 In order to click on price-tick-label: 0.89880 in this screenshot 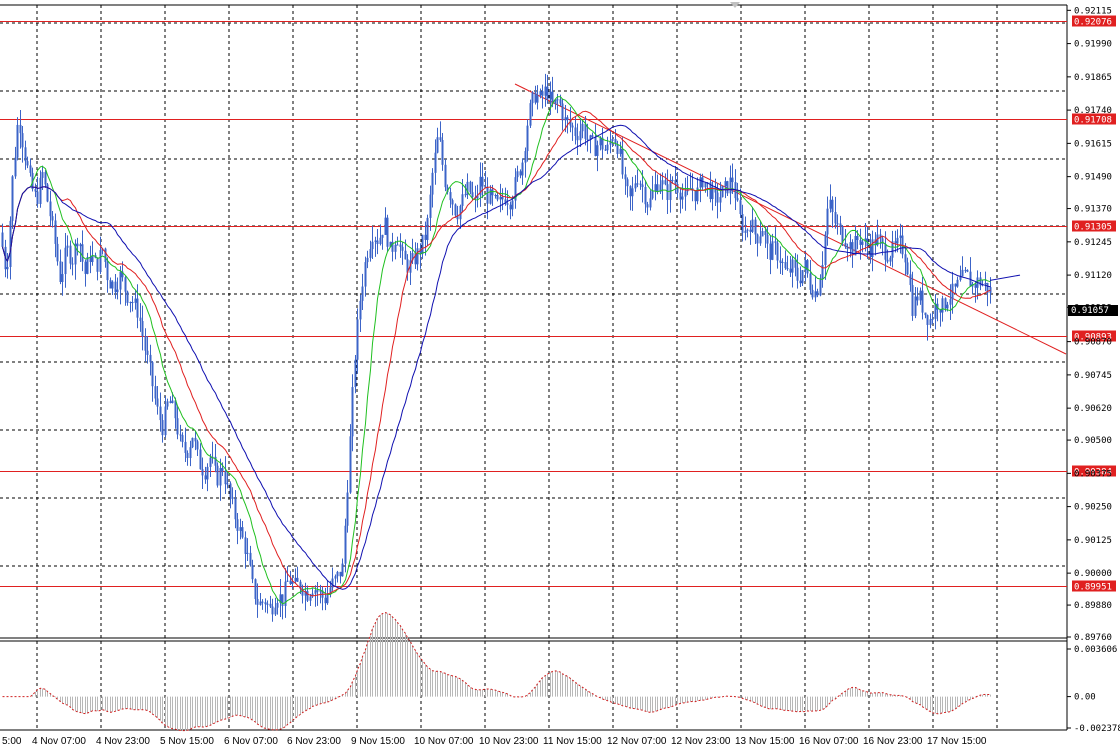, I will do `click(1093, 606)`.